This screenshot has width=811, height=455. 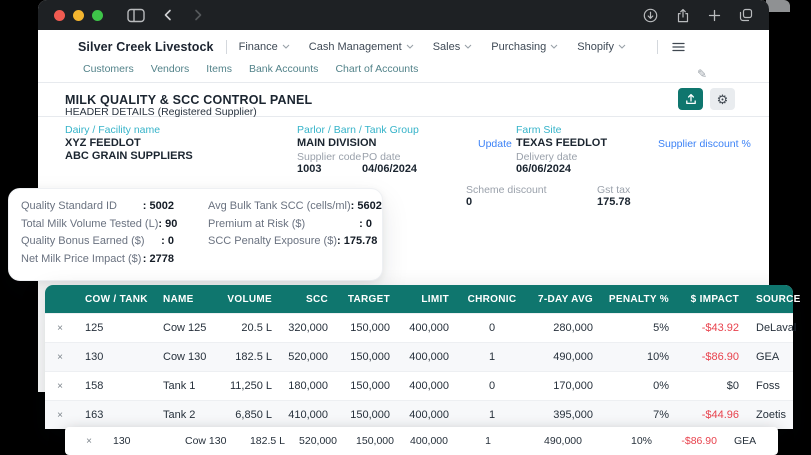 I want to click on metric-avg-bulk-tank-scc: Avg Bulk Tank SCC (cells/ml) 5602, so click(x=295, y=209).